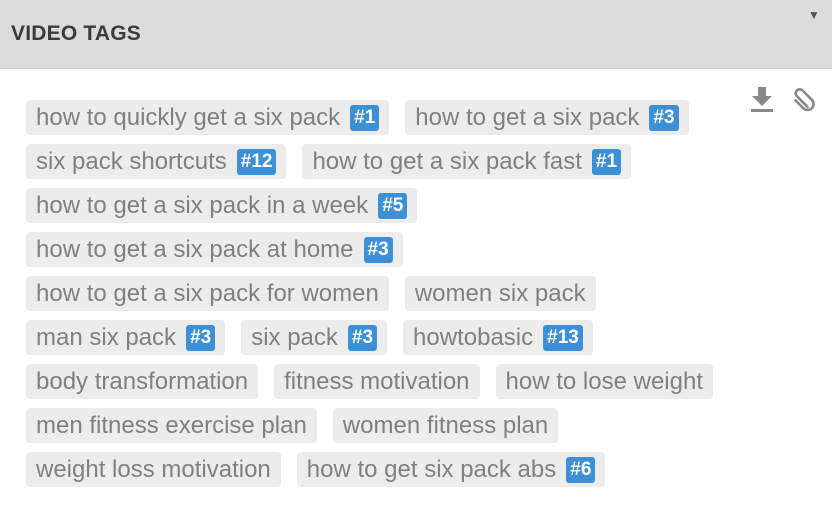 The height and width of the screenshot is (516, 832). What do you see at coordinates (416, 34) in the screenshot?
I see `panel-header: VIDEO TAGS ▼` at bounding box center [416, 34].